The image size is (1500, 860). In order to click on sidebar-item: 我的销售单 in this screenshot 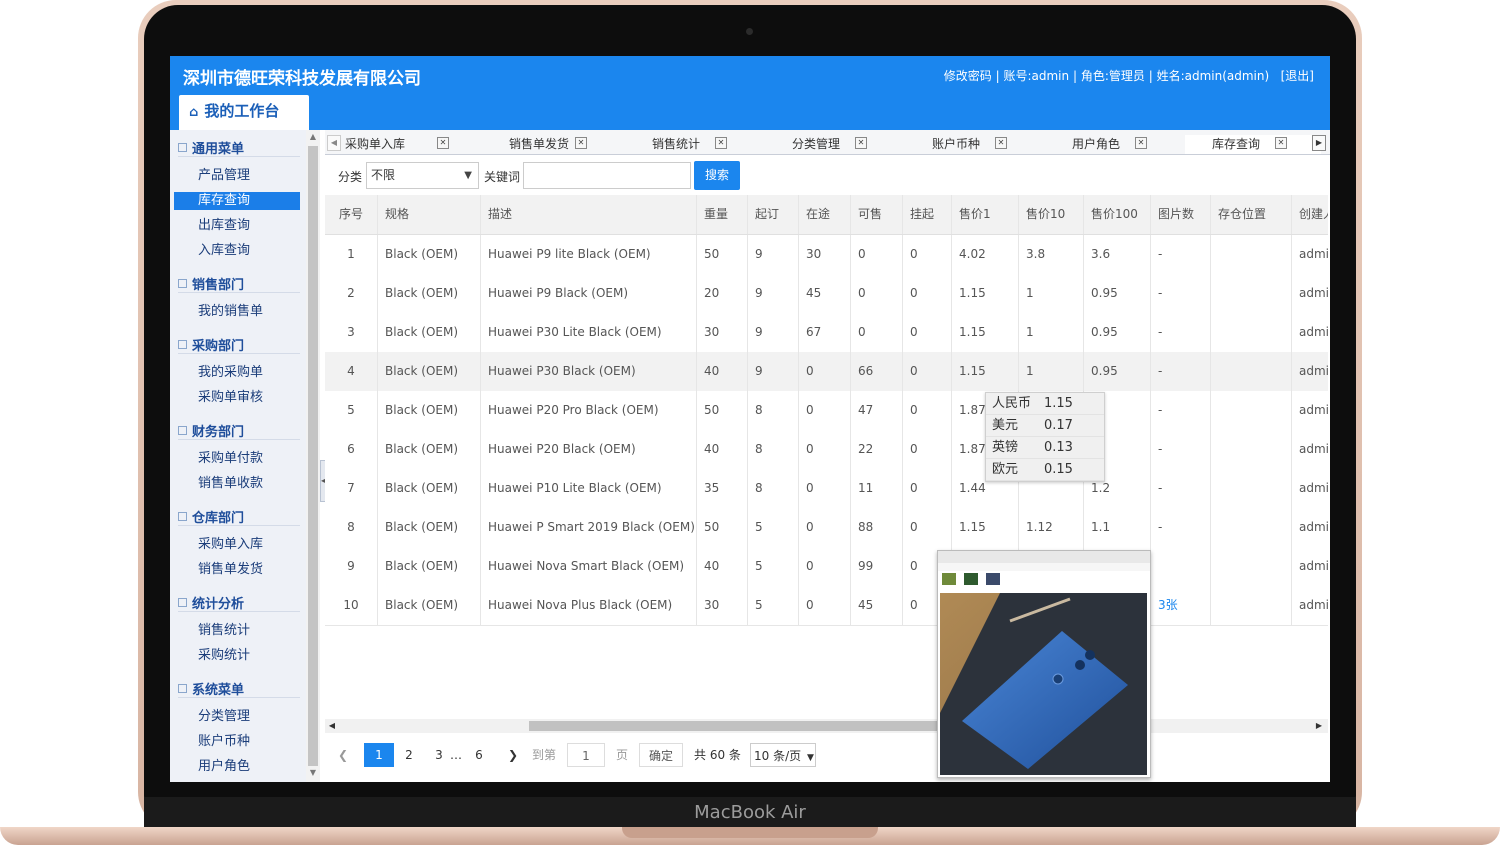, I will do `click(237, 312)`.